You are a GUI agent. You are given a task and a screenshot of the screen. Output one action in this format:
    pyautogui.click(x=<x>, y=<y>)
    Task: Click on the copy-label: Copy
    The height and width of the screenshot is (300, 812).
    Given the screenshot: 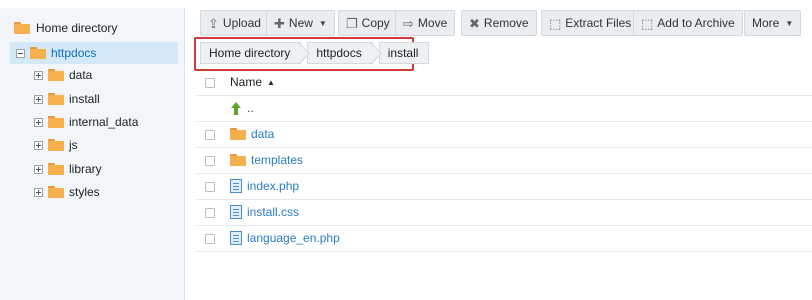 What is the action you would take?
    pyautogui.click(x=375, y=23)
    